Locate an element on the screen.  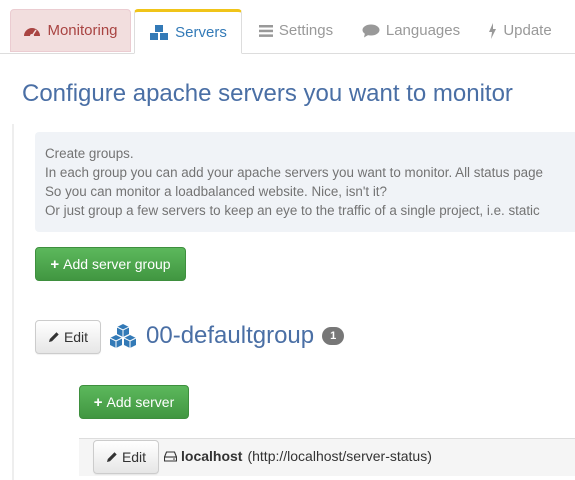
button-label: Add server is located at coordinates (140, 402).